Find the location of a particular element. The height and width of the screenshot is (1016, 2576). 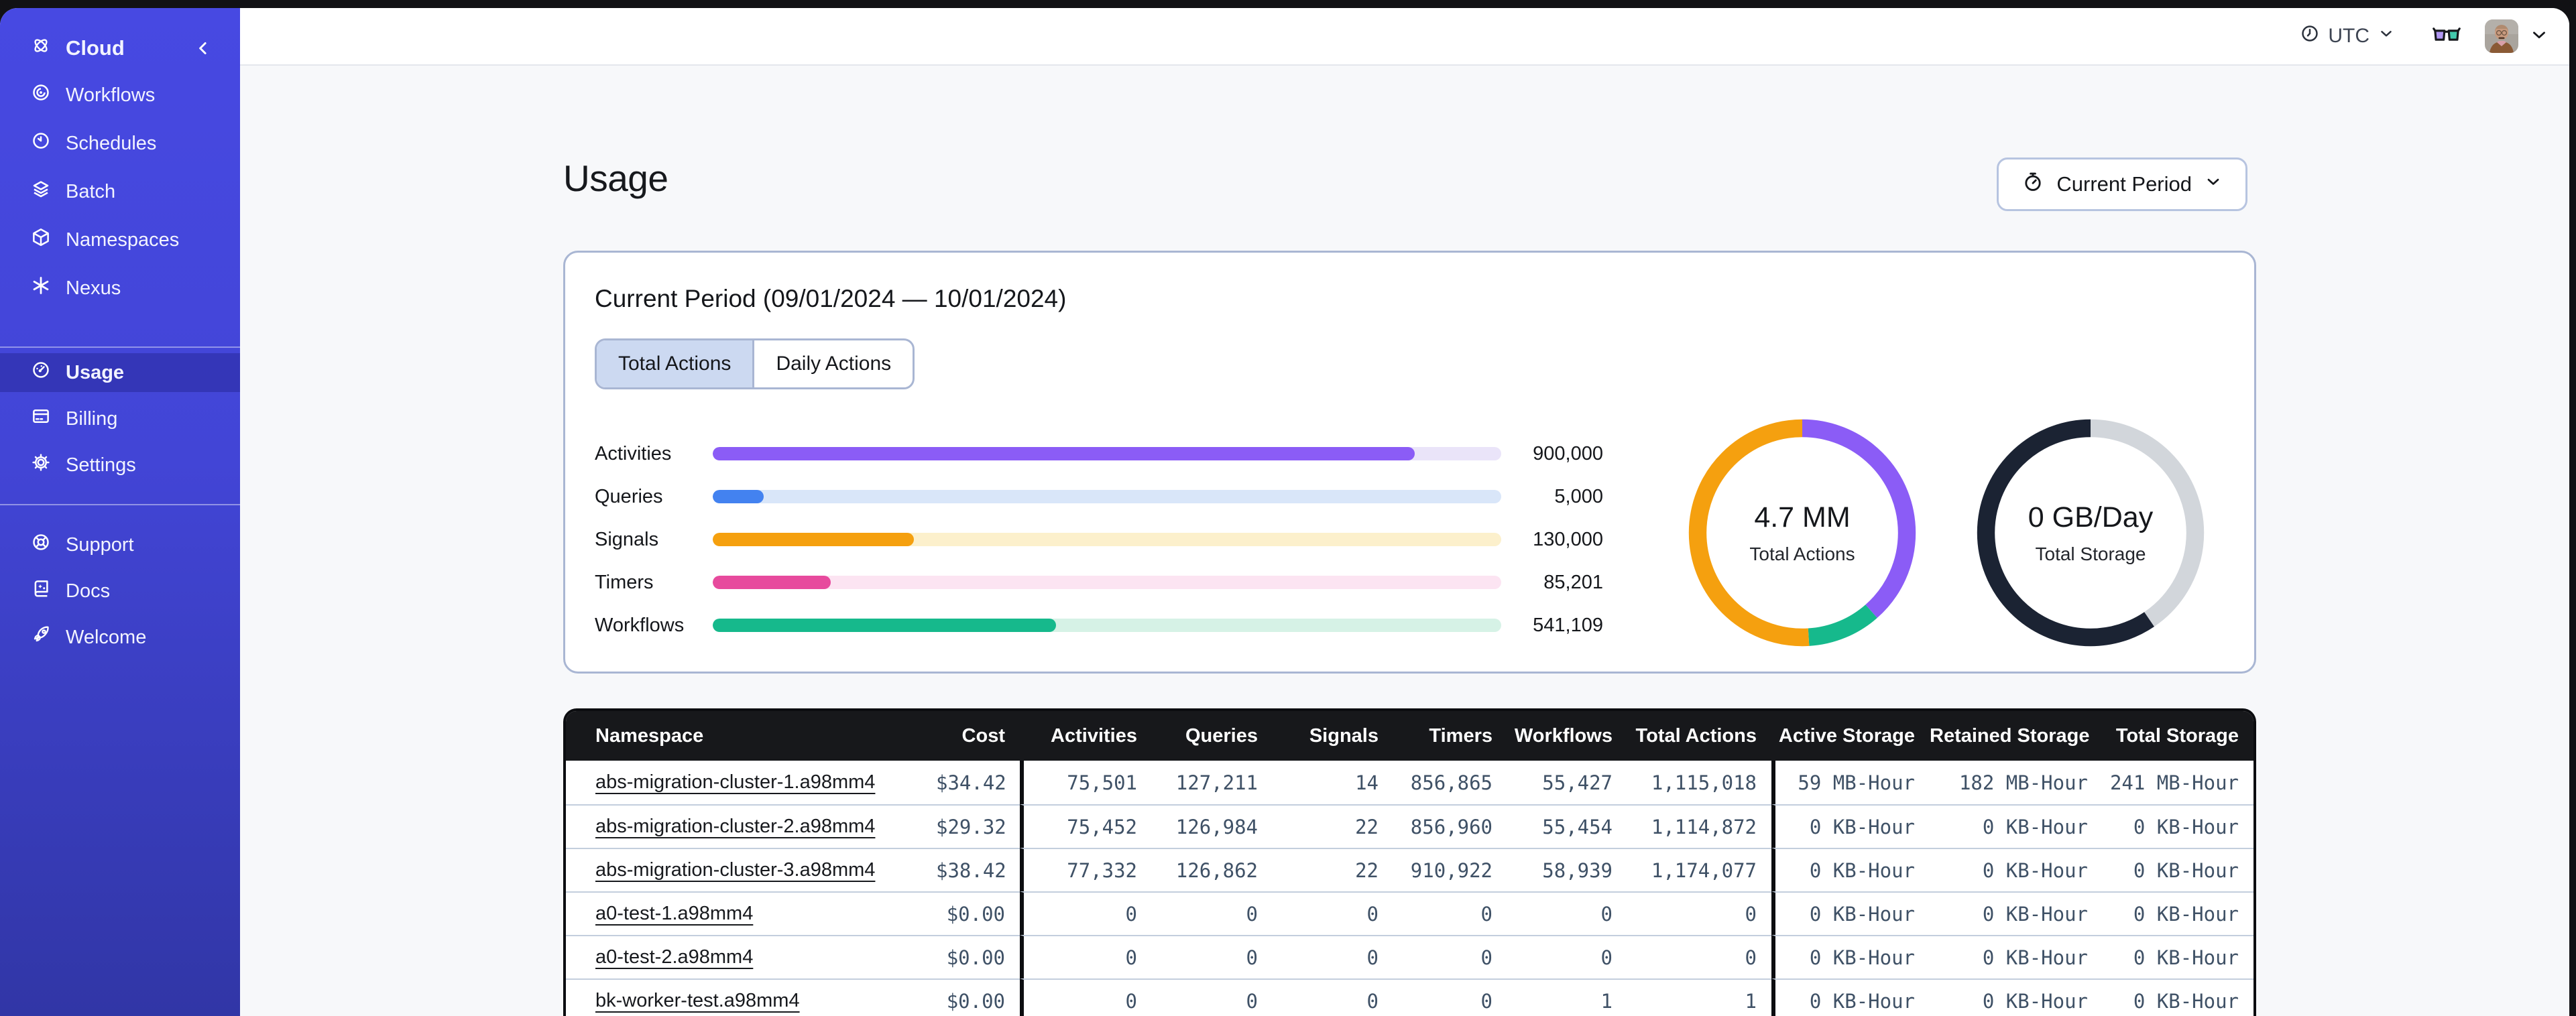

cell-cost: $38.42 is located at coordinates (978, 870).